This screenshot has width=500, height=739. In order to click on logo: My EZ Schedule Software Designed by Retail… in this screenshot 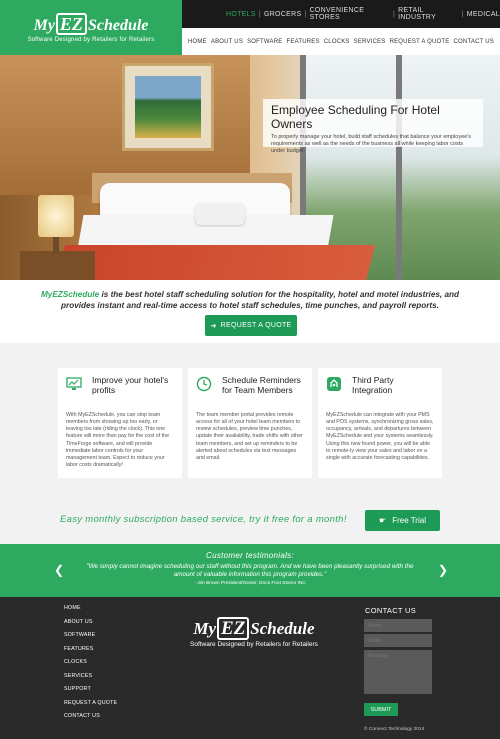, I will do `click(91, 27)`.